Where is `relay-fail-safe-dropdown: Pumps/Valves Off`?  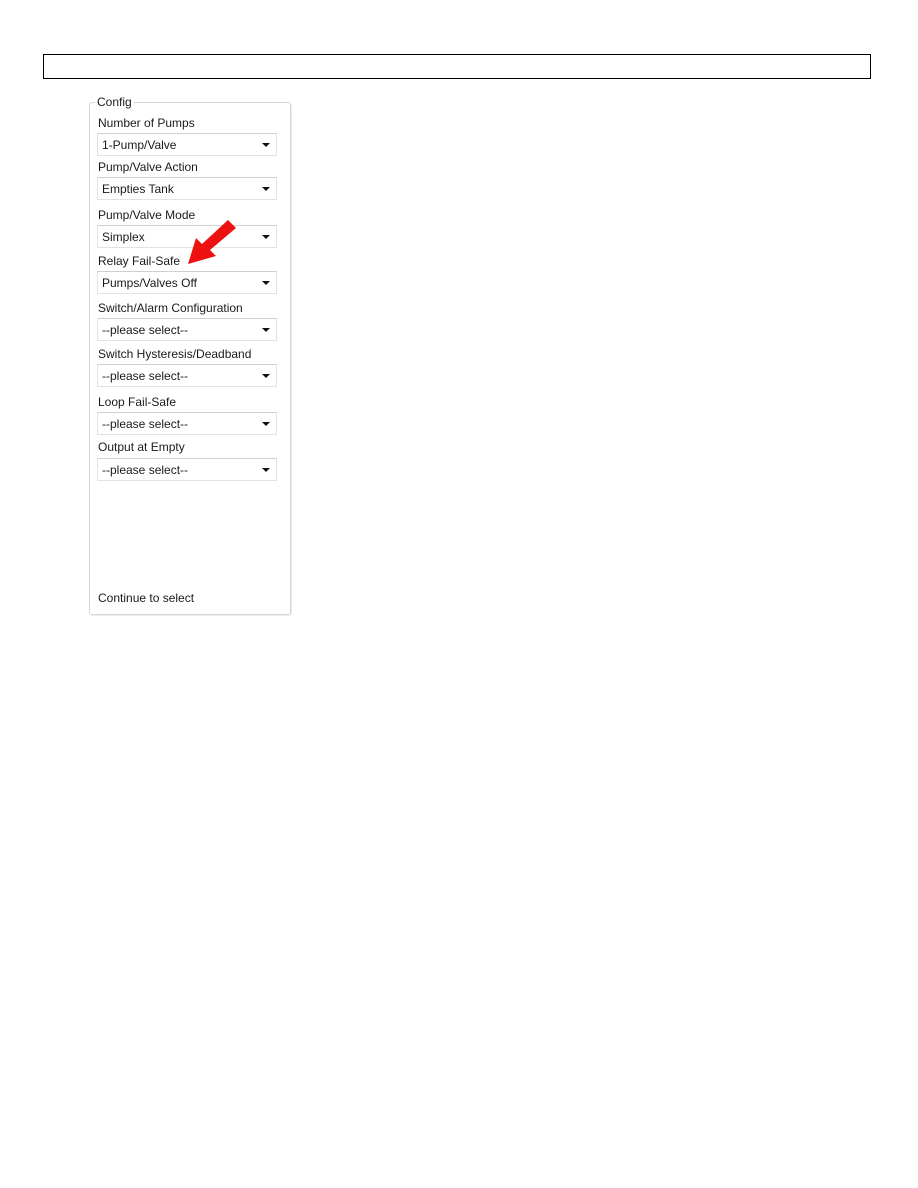
relay-fail-safe-dropdown: Pumps/Valves Off is located at coordinates (187, 282).